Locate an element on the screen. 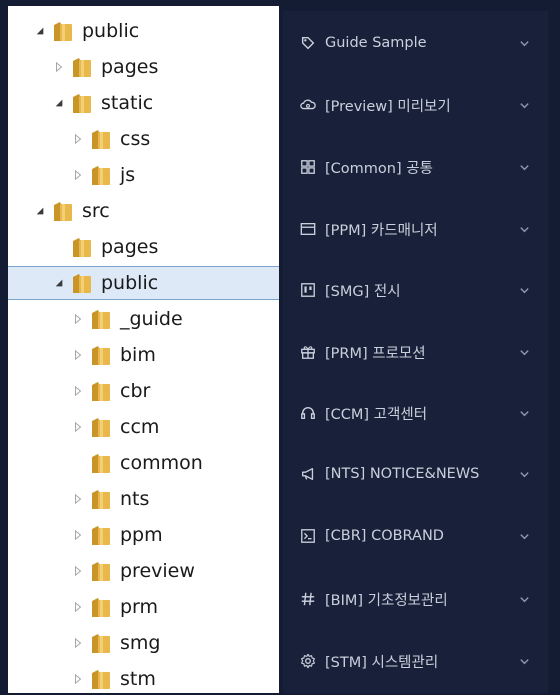  tree-node-label: preview is located at coordinates (157, 571).